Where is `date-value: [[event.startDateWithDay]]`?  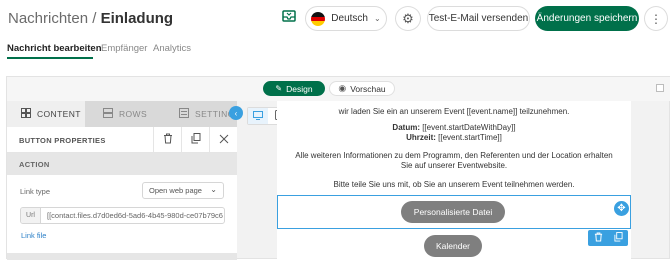 date-value: [[event.startDateWithDay]] is located at coordinates (467, 127).